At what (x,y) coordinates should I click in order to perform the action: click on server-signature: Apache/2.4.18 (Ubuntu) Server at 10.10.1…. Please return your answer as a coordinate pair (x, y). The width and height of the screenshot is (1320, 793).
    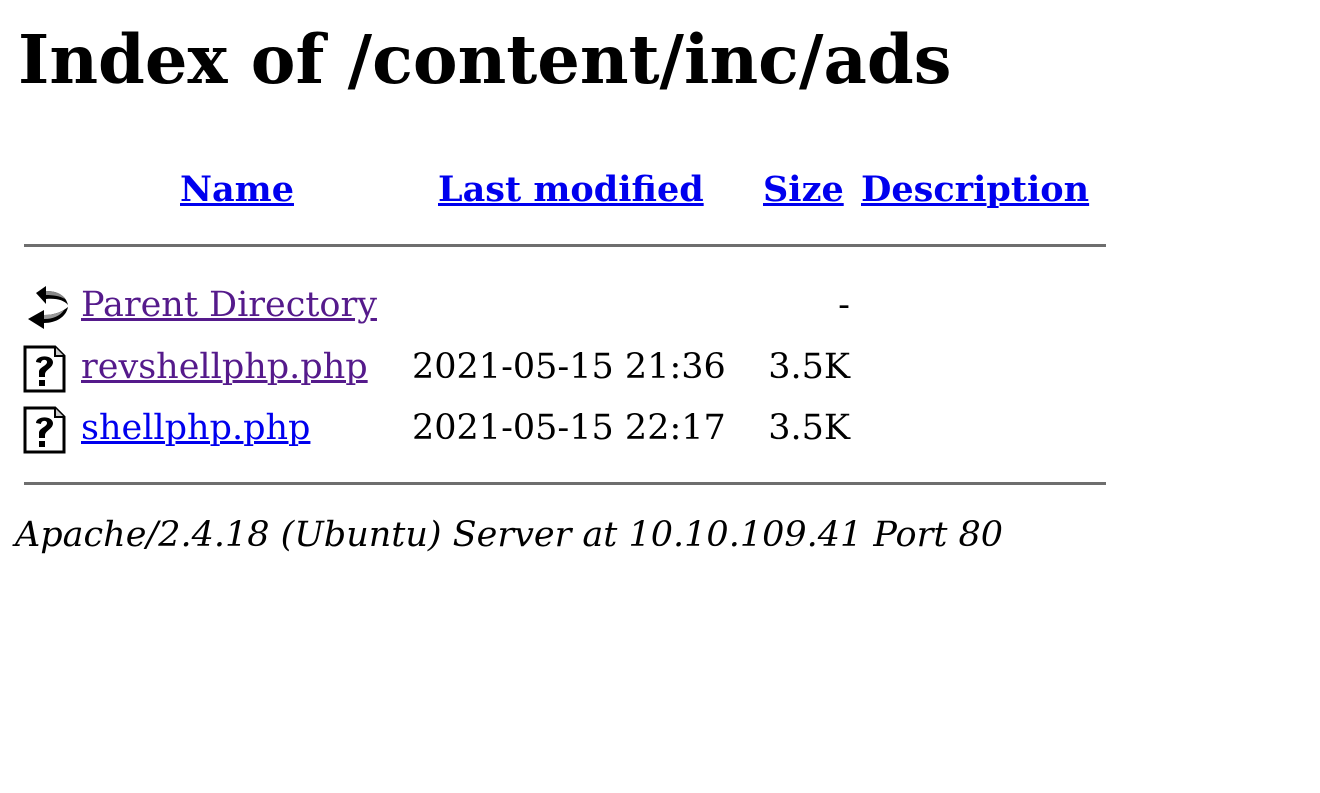
    Looking at the image, I should click on (509, 535).